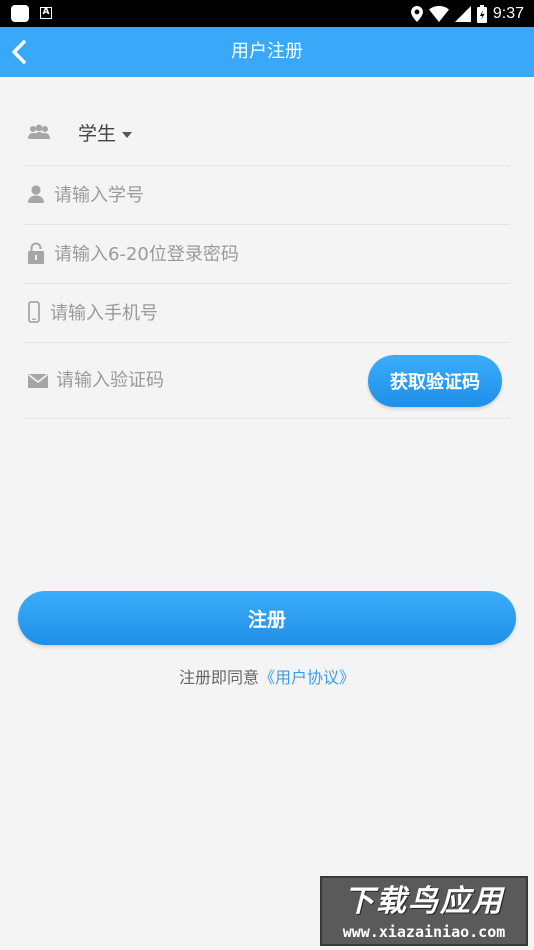  What do you see at coordinates (307, 677) in the screenshot?
I see `user-agreement-link: 《用户协议》` at bounding box center [307, 677].